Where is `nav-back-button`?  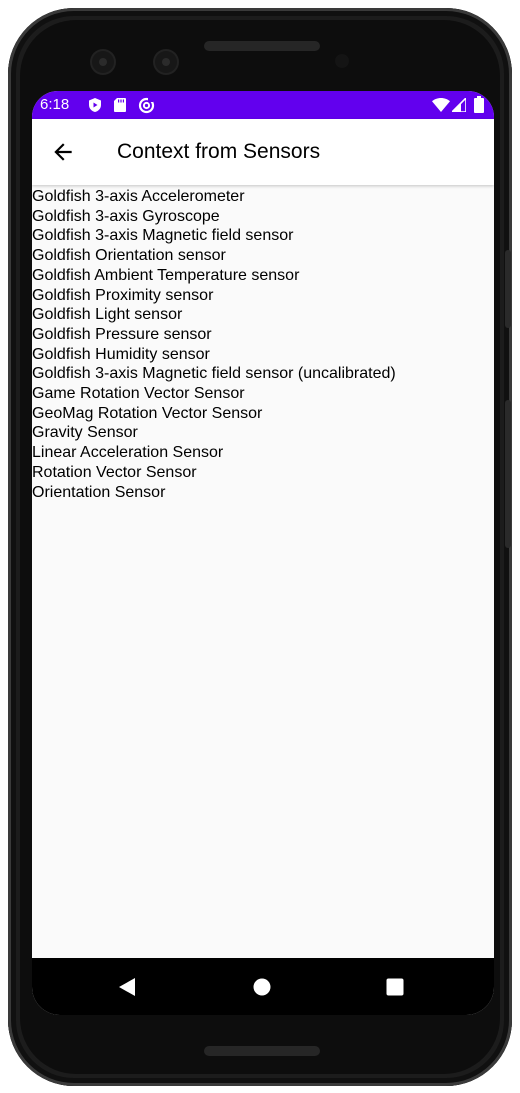 nav-back-button is located at coordinates (127, 986).